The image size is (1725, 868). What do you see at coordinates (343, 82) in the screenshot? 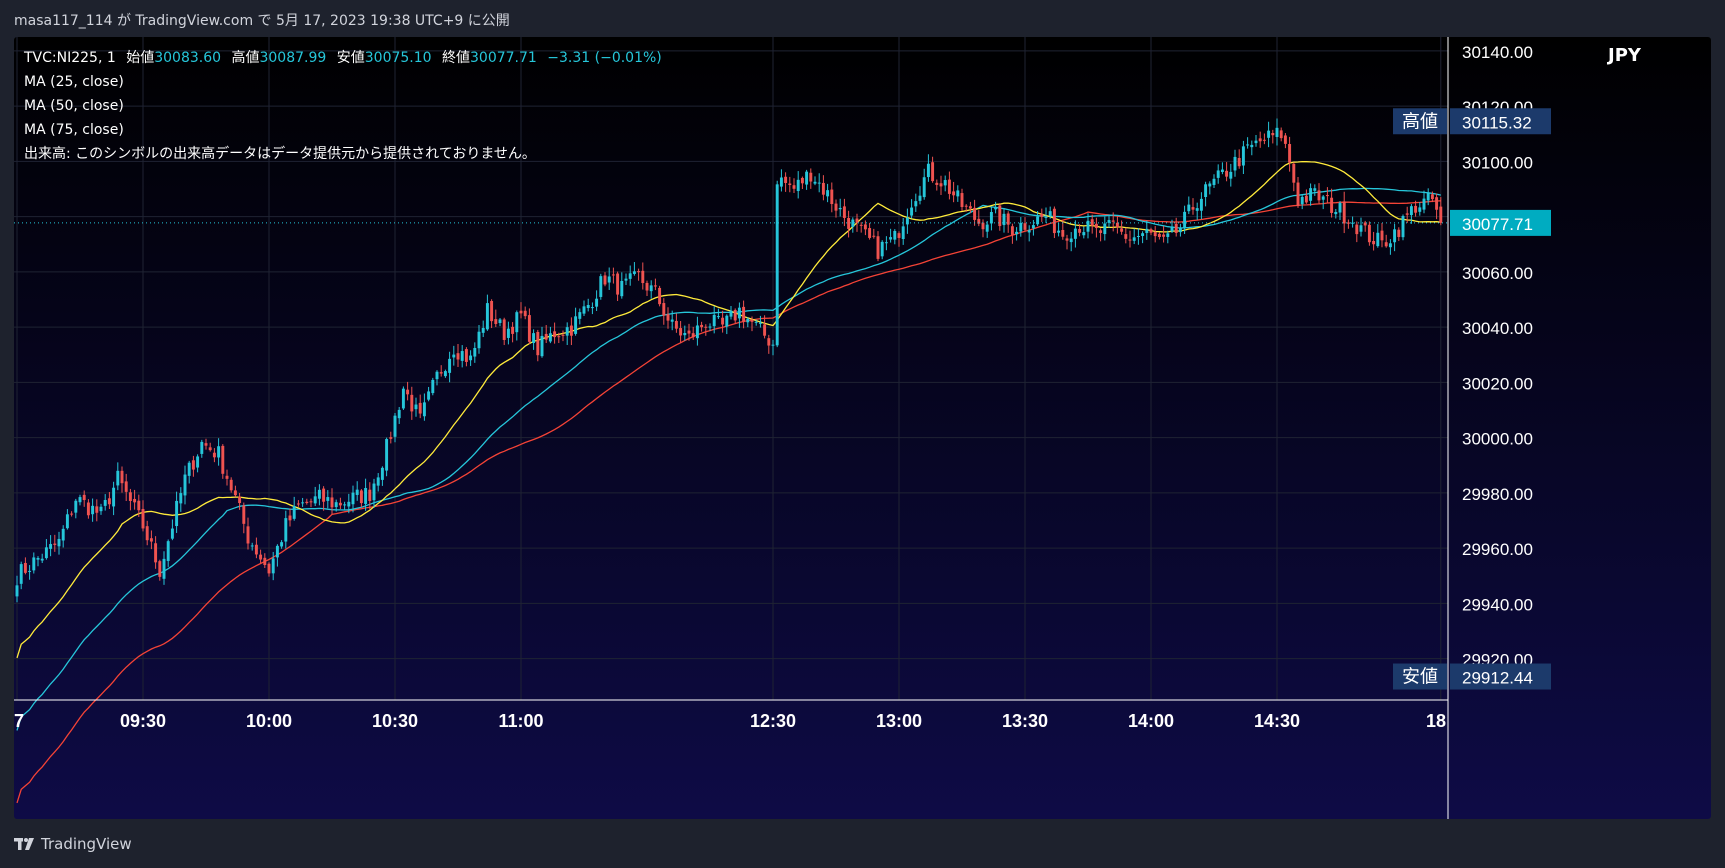
I see `legend-ma25: MA (25, close)` at bounding box center [343, 82].